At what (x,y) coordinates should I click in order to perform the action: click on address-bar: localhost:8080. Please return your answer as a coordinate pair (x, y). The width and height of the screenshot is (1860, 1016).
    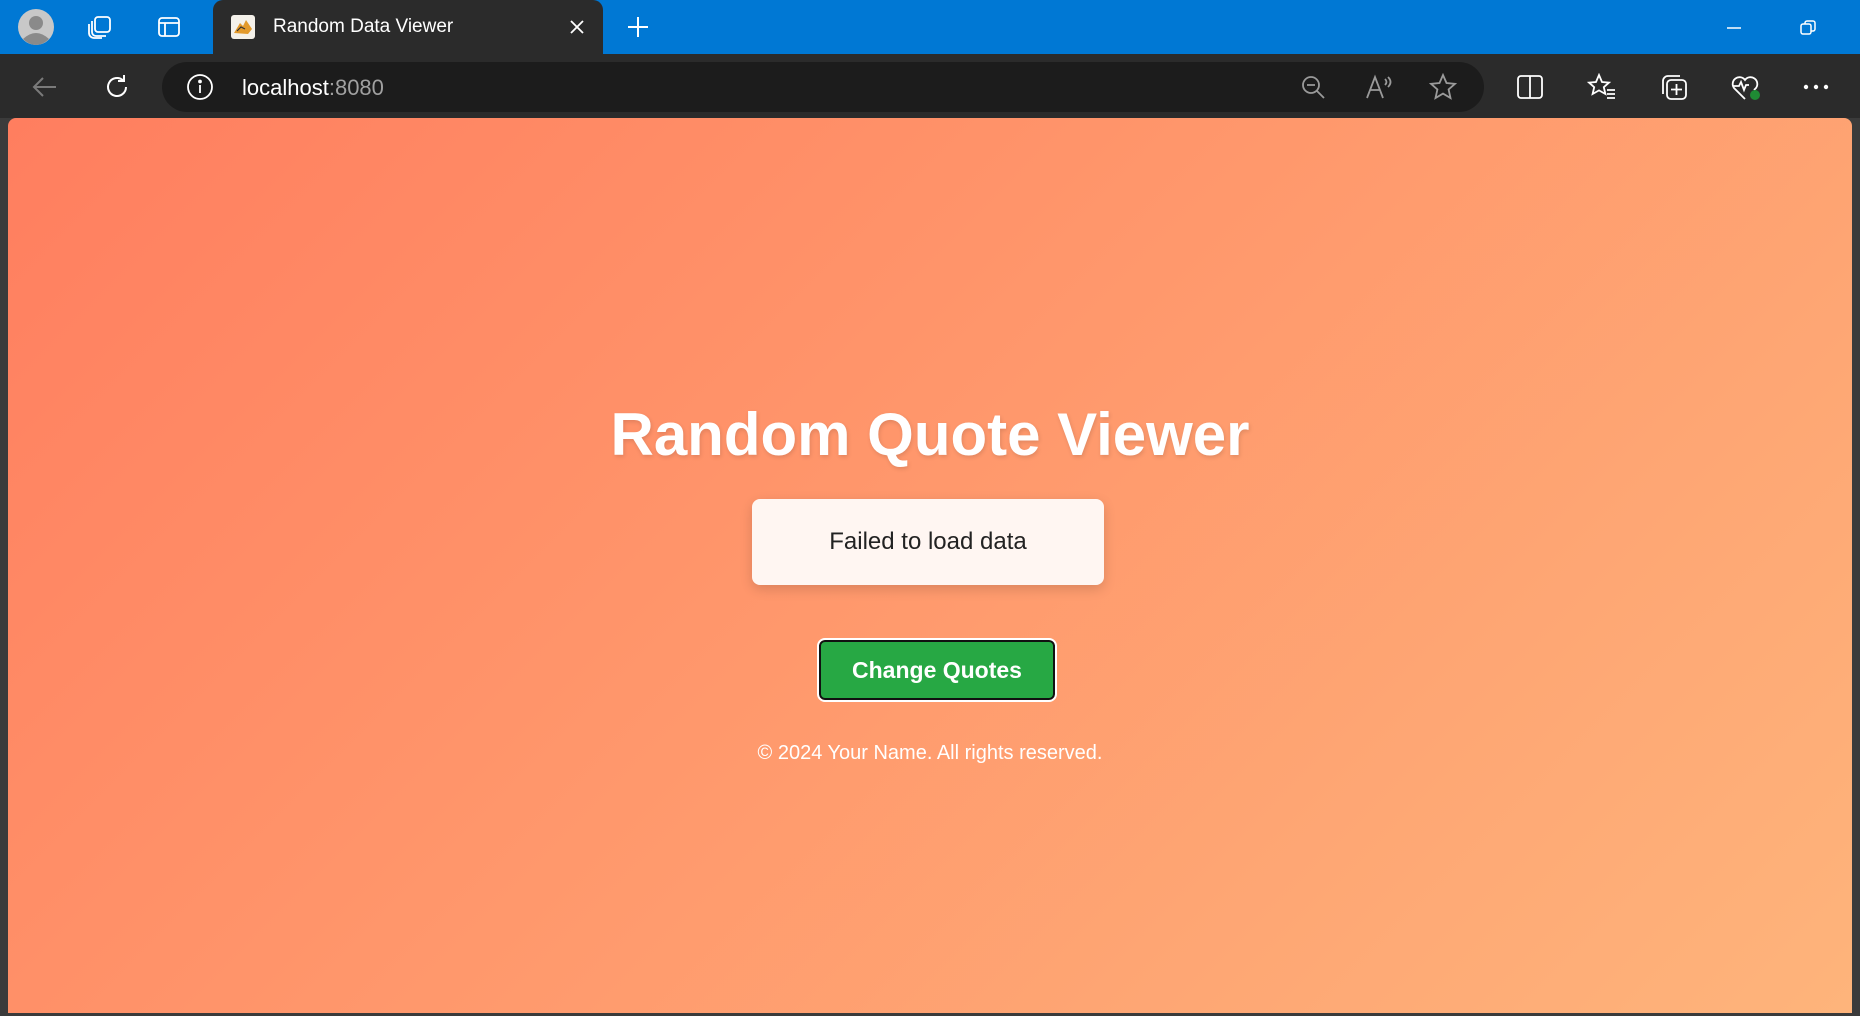
    Looking at the image, I should click on (823, 87).